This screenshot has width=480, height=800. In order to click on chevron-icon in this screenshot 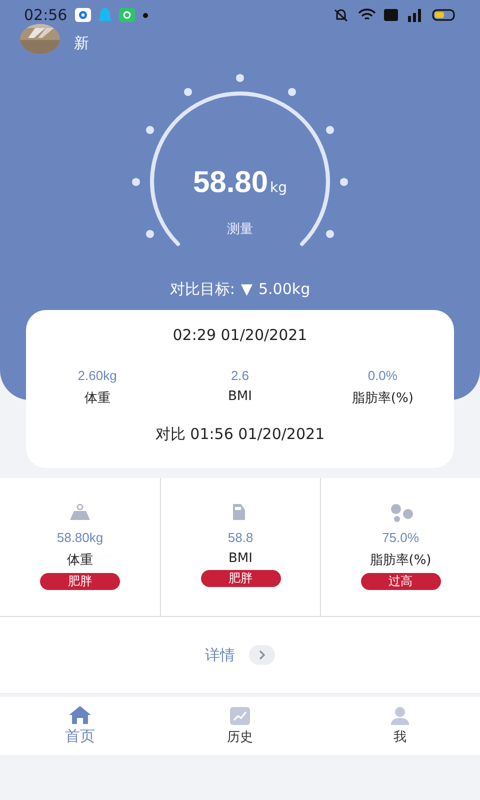, I will do `click(262, 655)`.